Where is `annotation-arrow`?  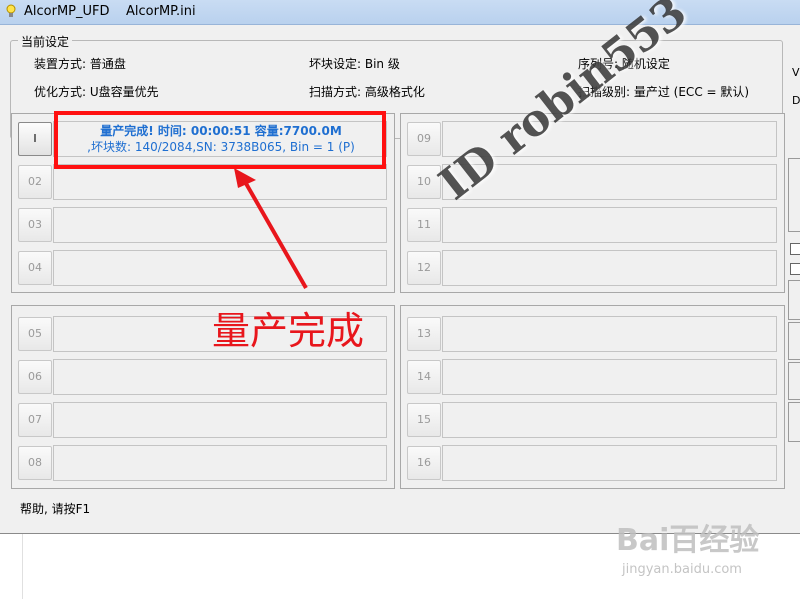 annotation-arrow is located at coordinates (271, 228).